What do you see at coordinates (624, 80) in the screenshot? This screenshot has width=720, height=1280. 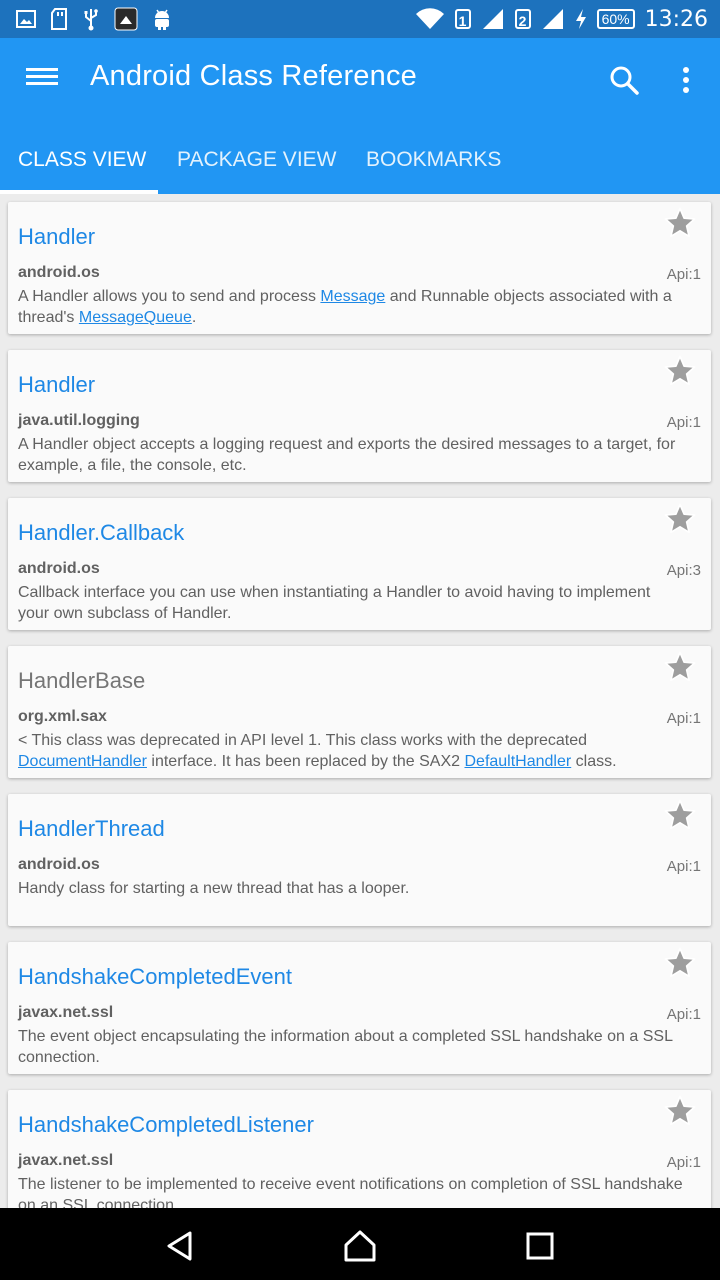 I see `search-icon` at bounding box center [624, 80].